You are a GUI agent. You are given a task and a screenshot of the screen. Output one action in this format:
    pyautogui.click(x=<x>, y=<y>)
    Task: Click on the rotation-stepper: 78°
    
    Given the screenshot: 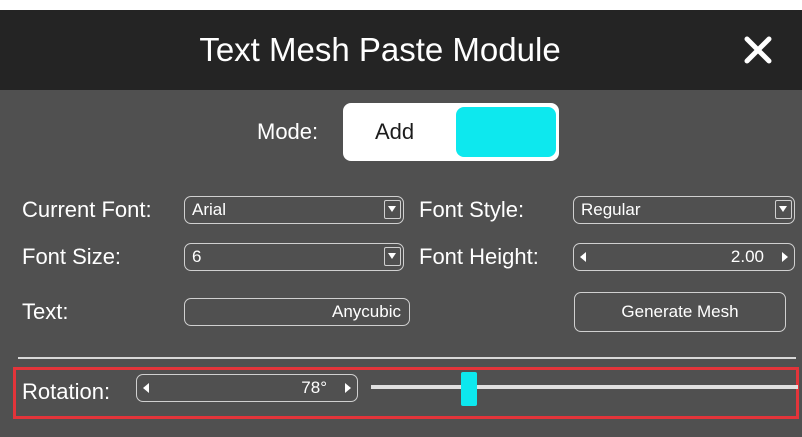 What is the action you would take?
    pyautogui.click(x=247, y=388)
    